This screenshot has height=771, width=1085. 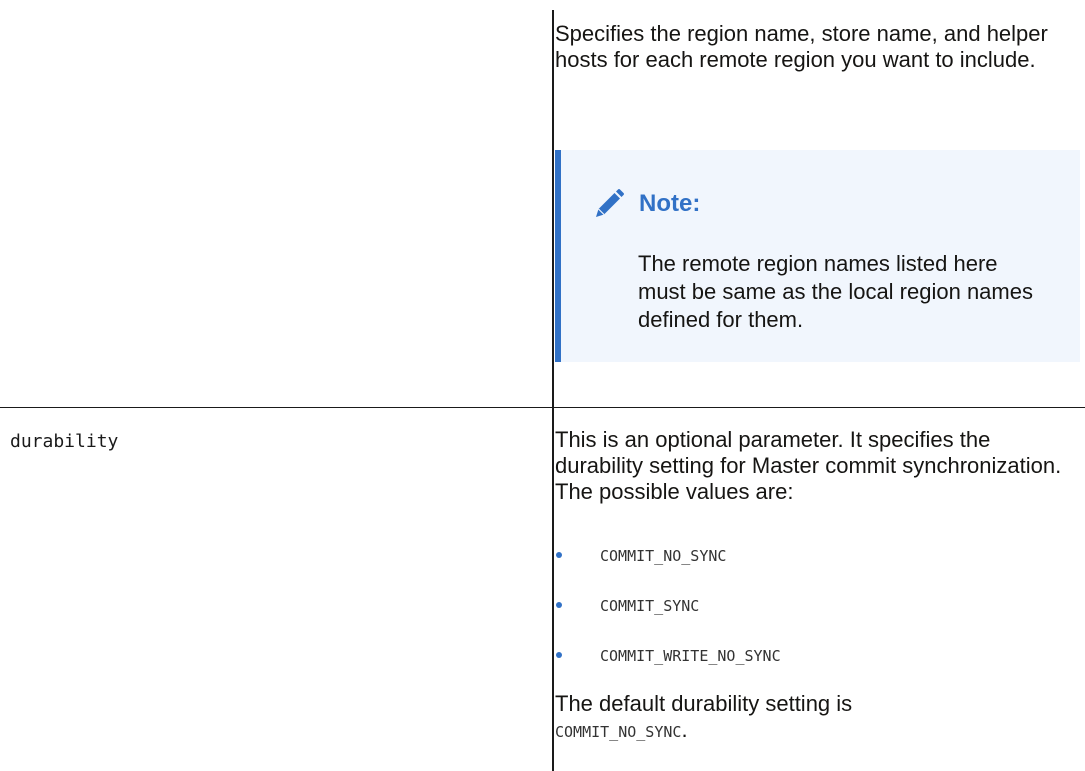 I want to click on pencil-icon, so click(x=610, y=203).